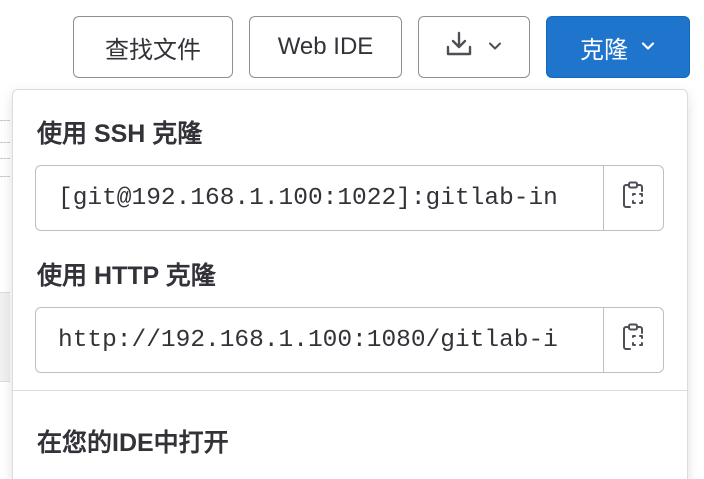 This screenshot has height=479, width=704. What do you see at coordinates (459, 47) in the screenshot?
I see `download-icon` at bounding box center [459, 47].